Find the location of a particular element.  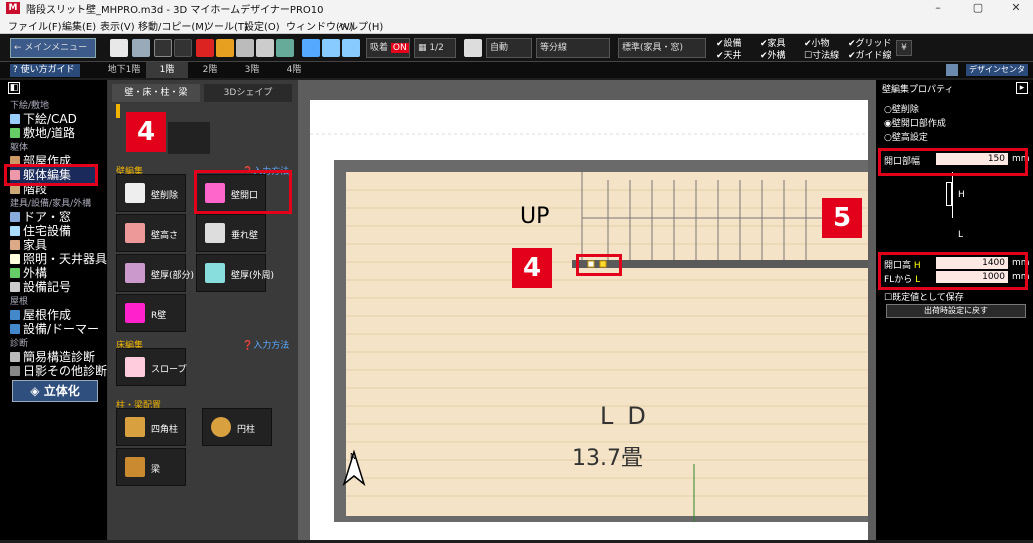

square-column-icon is located at coordinates (135, 427).